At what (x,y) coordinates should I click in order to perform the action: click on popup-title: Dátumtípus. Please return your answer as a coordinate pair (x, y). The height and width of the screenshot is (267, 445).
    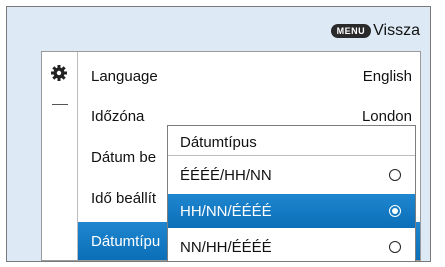
    Looking at the image, I should click on (218, 142).